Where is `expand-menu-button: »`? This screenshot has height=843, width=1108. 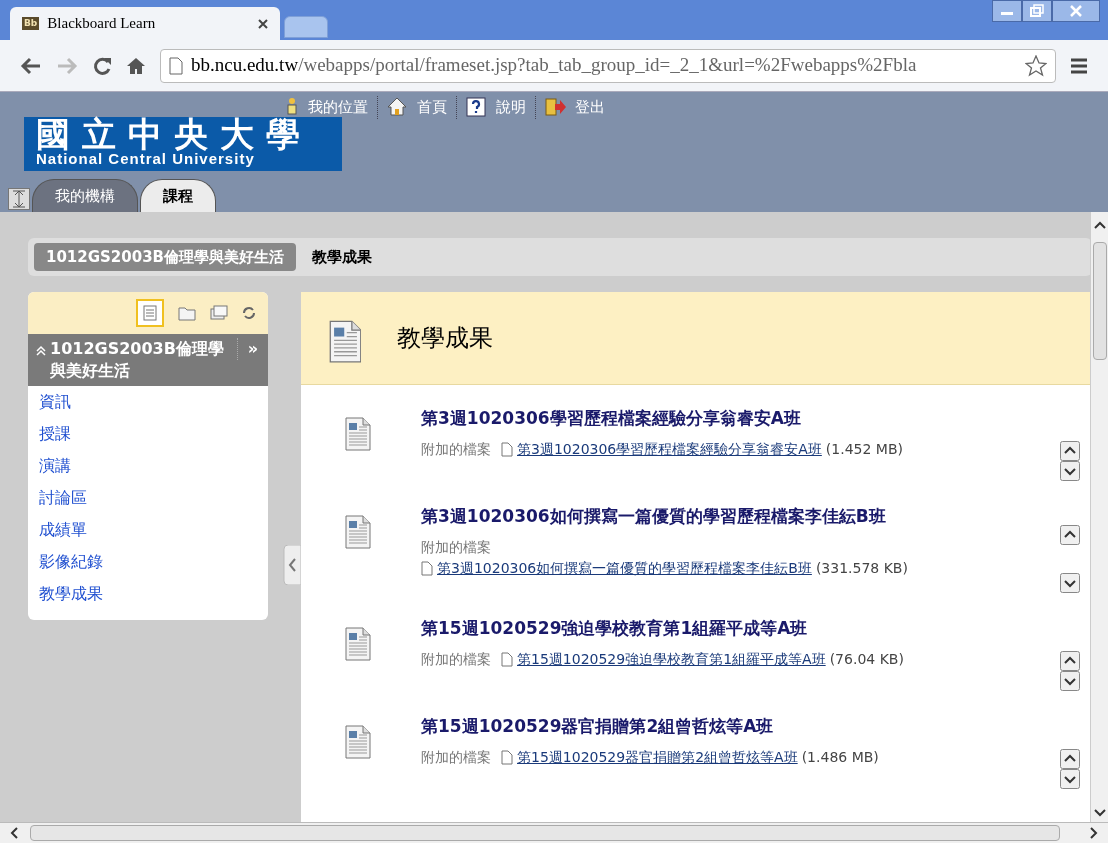 expand-menu-button: » is located at coordinates (248, 349).